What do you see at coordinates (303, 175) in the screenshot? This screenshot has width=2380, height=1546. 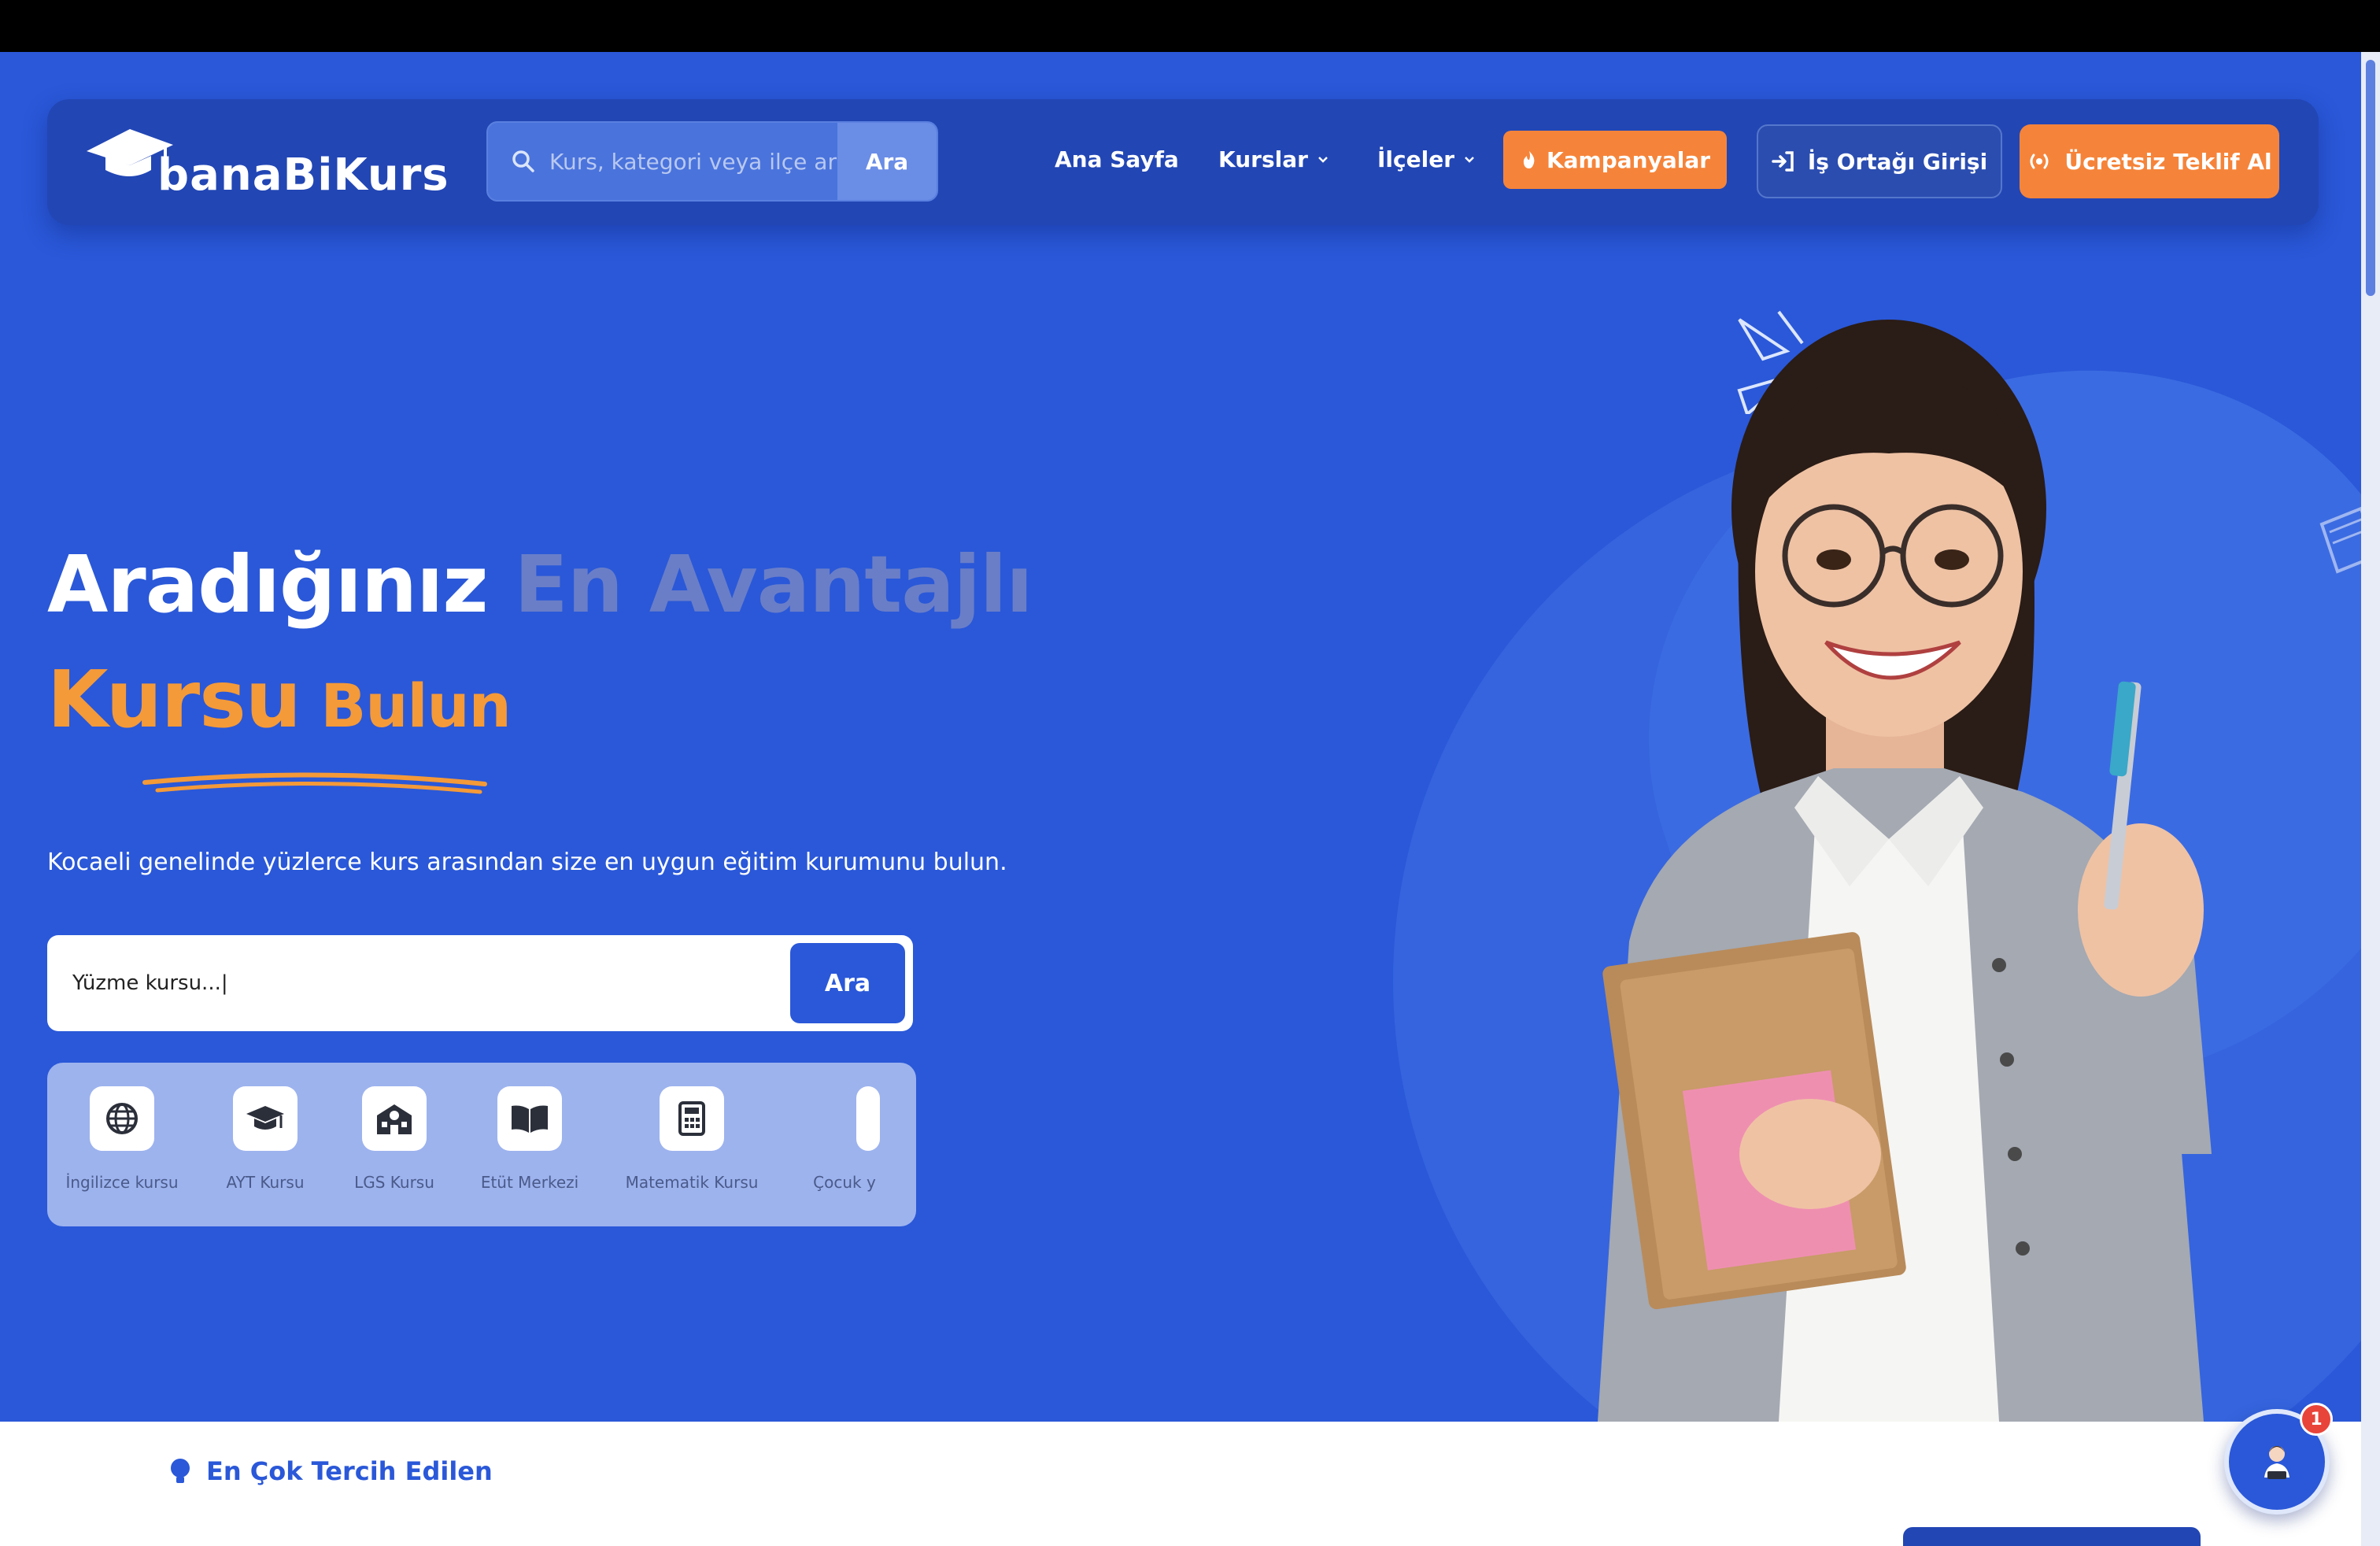 I see `logo-text: banaBiKurs` at bounding box center [303, 175].